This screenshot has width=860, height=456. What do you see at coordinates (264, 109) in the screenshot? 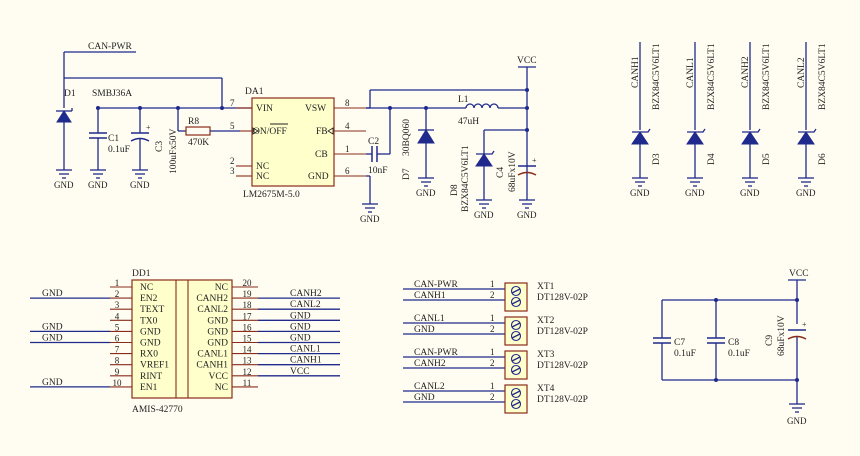
I see `svg-text: VIN` at bounding box center [264, 109].